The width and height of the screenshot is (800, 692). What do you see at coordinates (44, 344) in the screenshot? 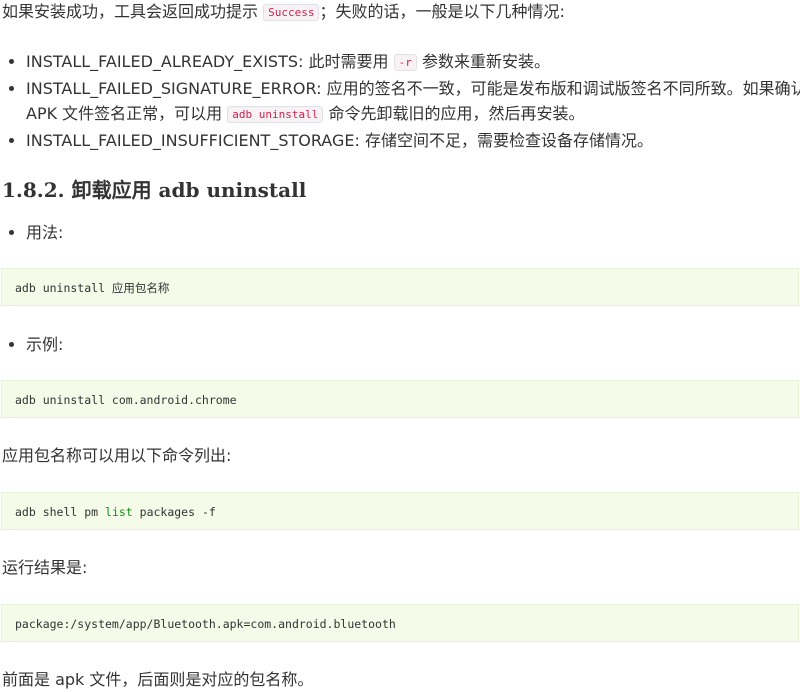
I see `example-label: 示例:` at bounding box center [44, 344].